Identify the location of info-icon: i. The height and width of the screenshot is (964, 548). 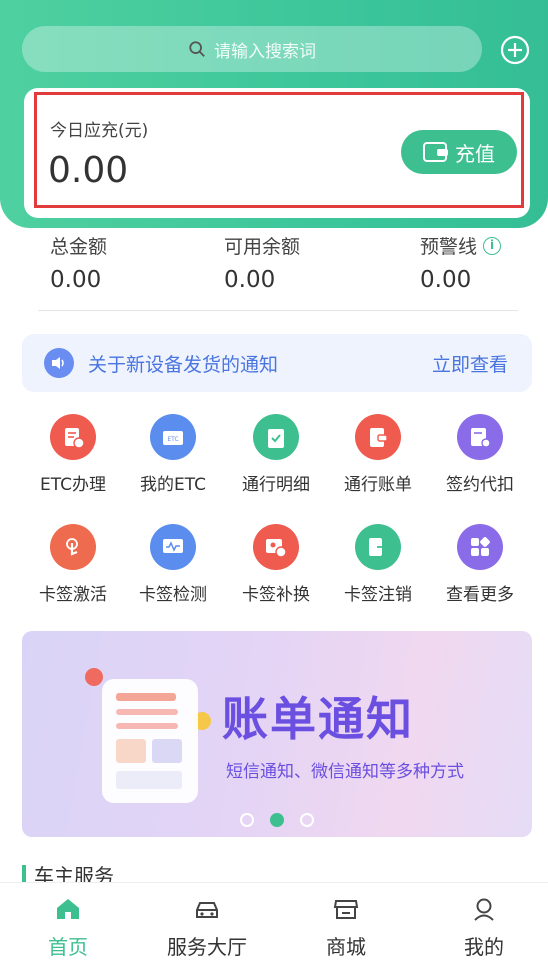
(492, 245).